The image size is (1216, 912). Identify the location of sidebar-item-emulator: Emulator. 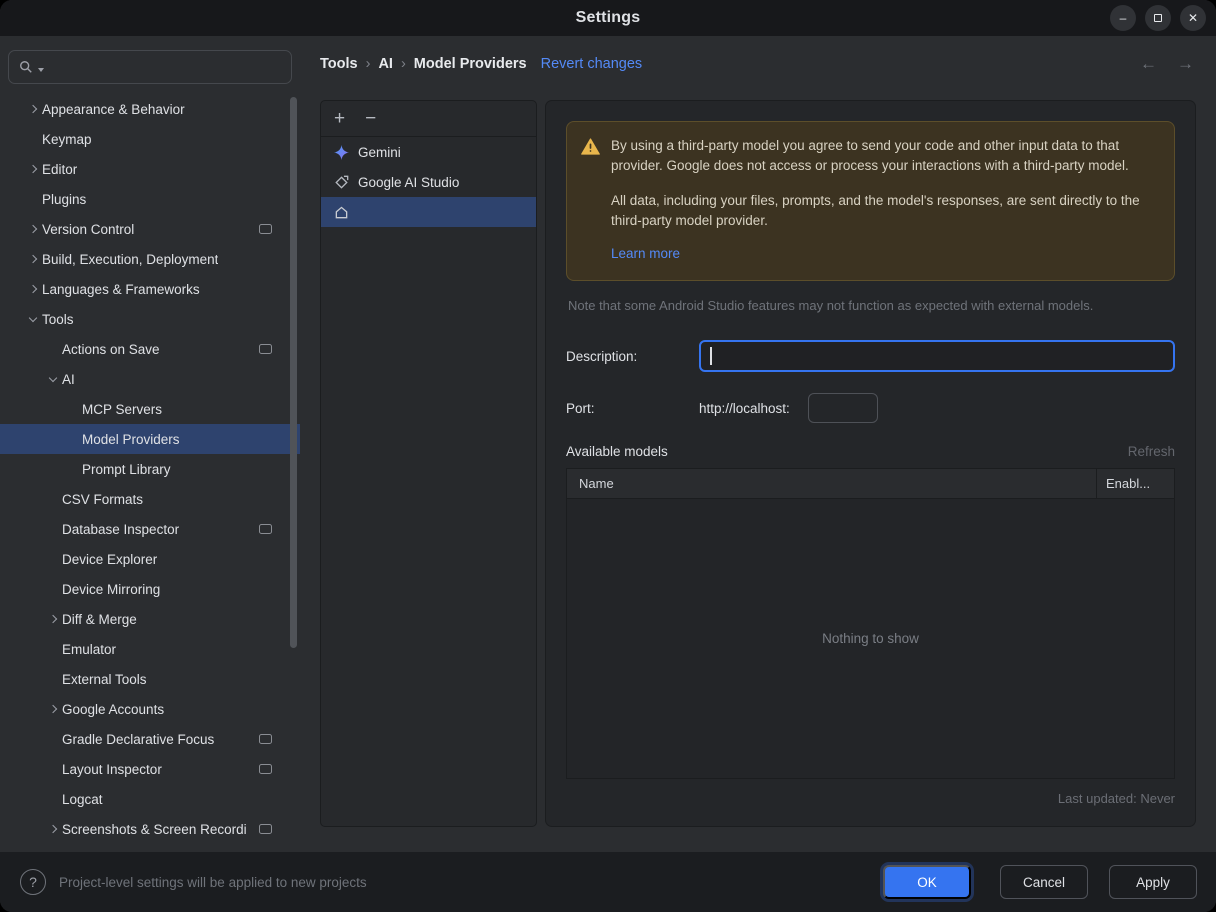
(150, 649).